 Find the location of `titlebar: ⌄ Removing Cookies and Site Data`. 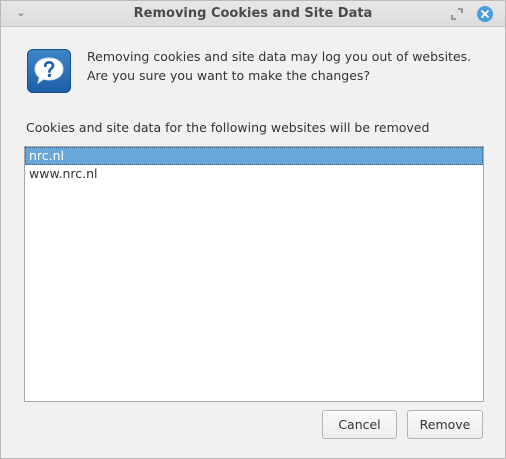

titlebar: ⌄ Removing Cookies and Site Data is located at coordinates (253, 14).